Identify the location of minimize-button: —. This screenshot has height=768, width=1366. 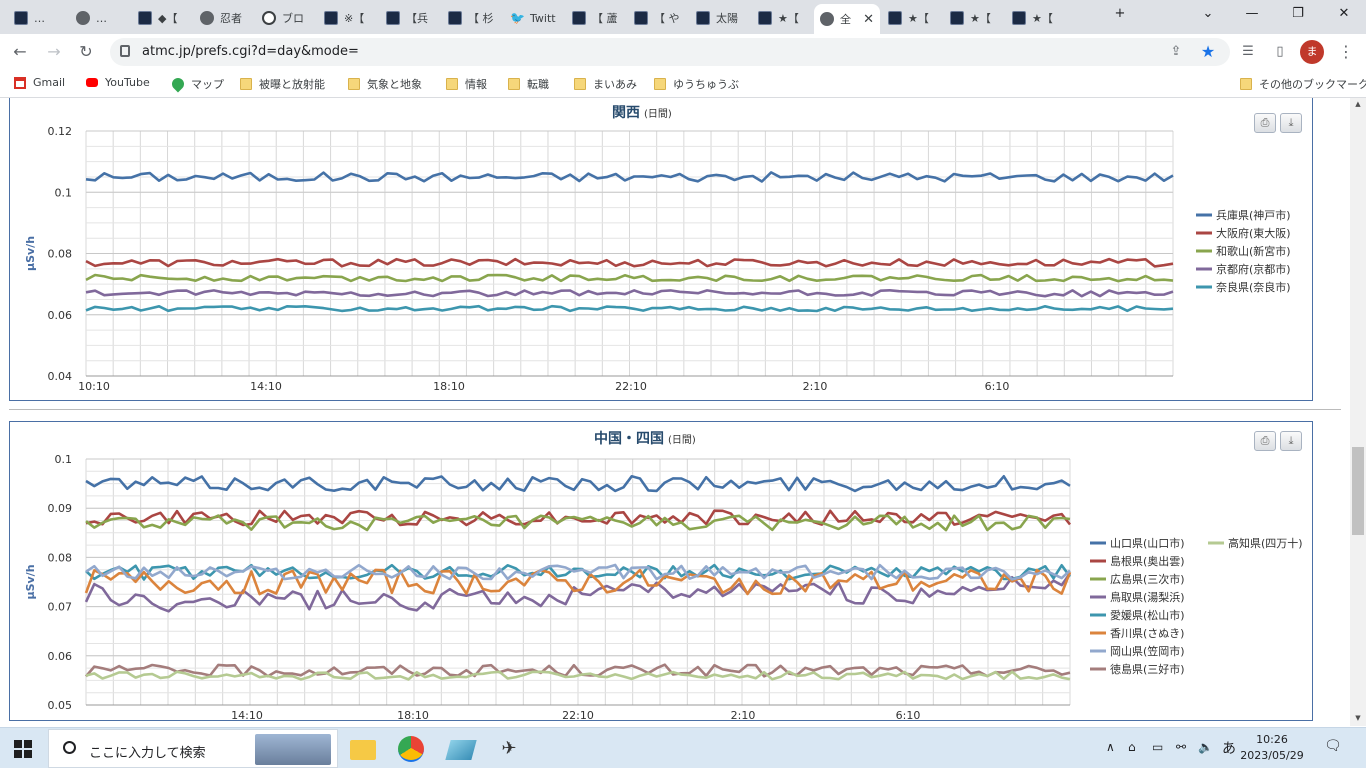
(1252, 16).